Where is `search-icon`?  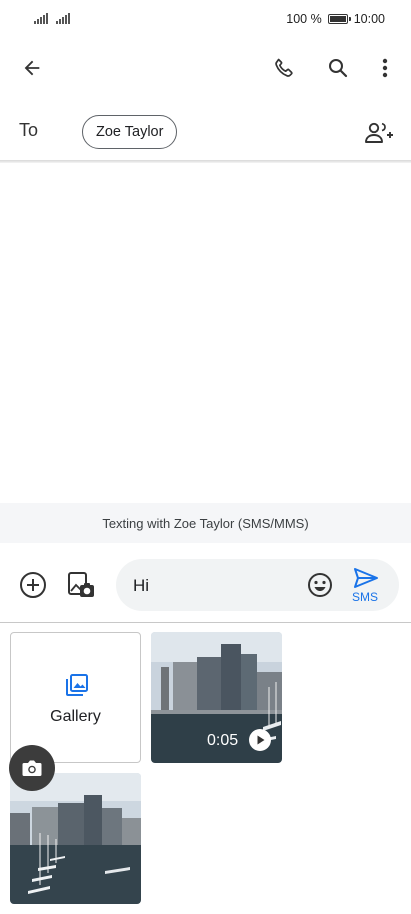 search-icon is located at coordinates (338, 68).